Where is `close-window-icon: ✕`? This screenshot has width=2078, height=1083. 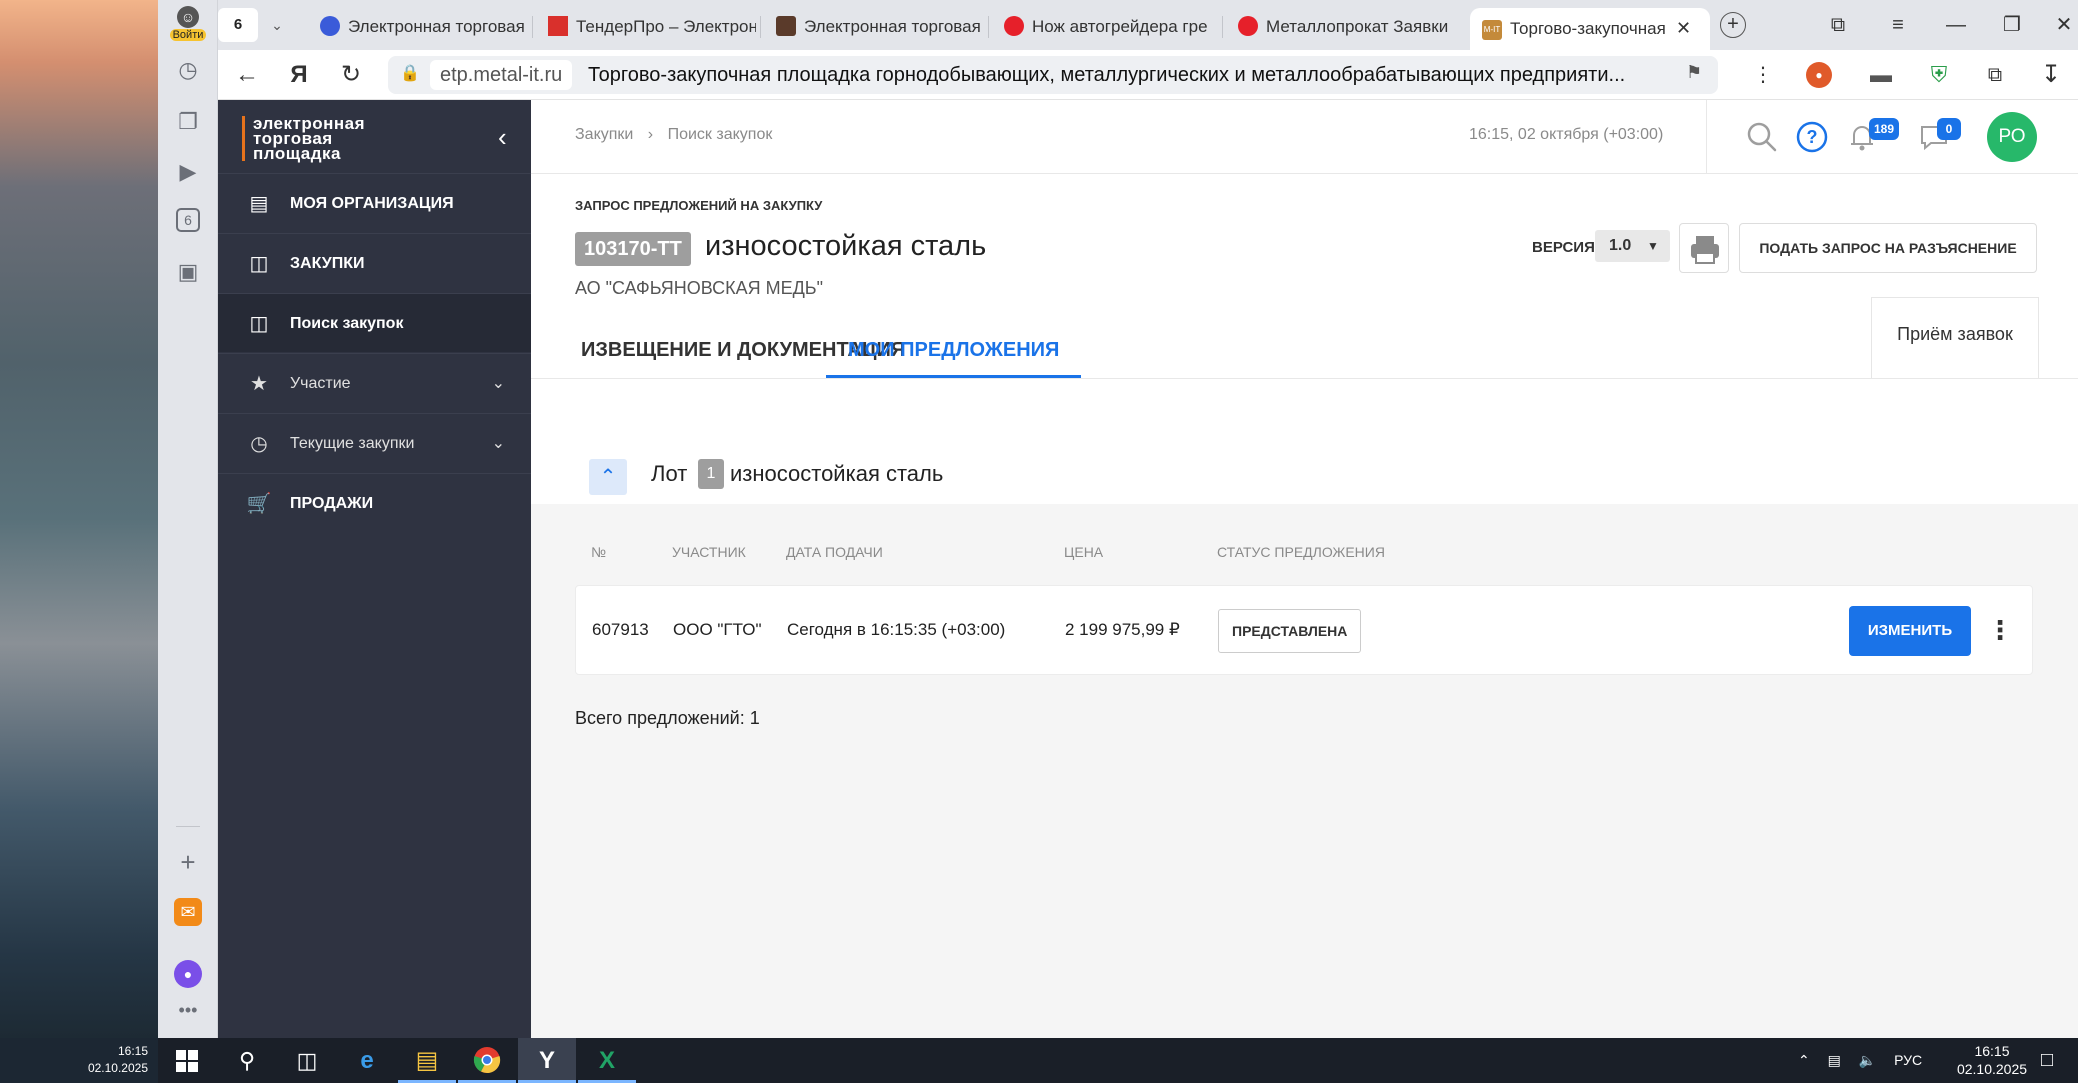 close-window-icon: ✕ is located at coordinates (2061, 25).